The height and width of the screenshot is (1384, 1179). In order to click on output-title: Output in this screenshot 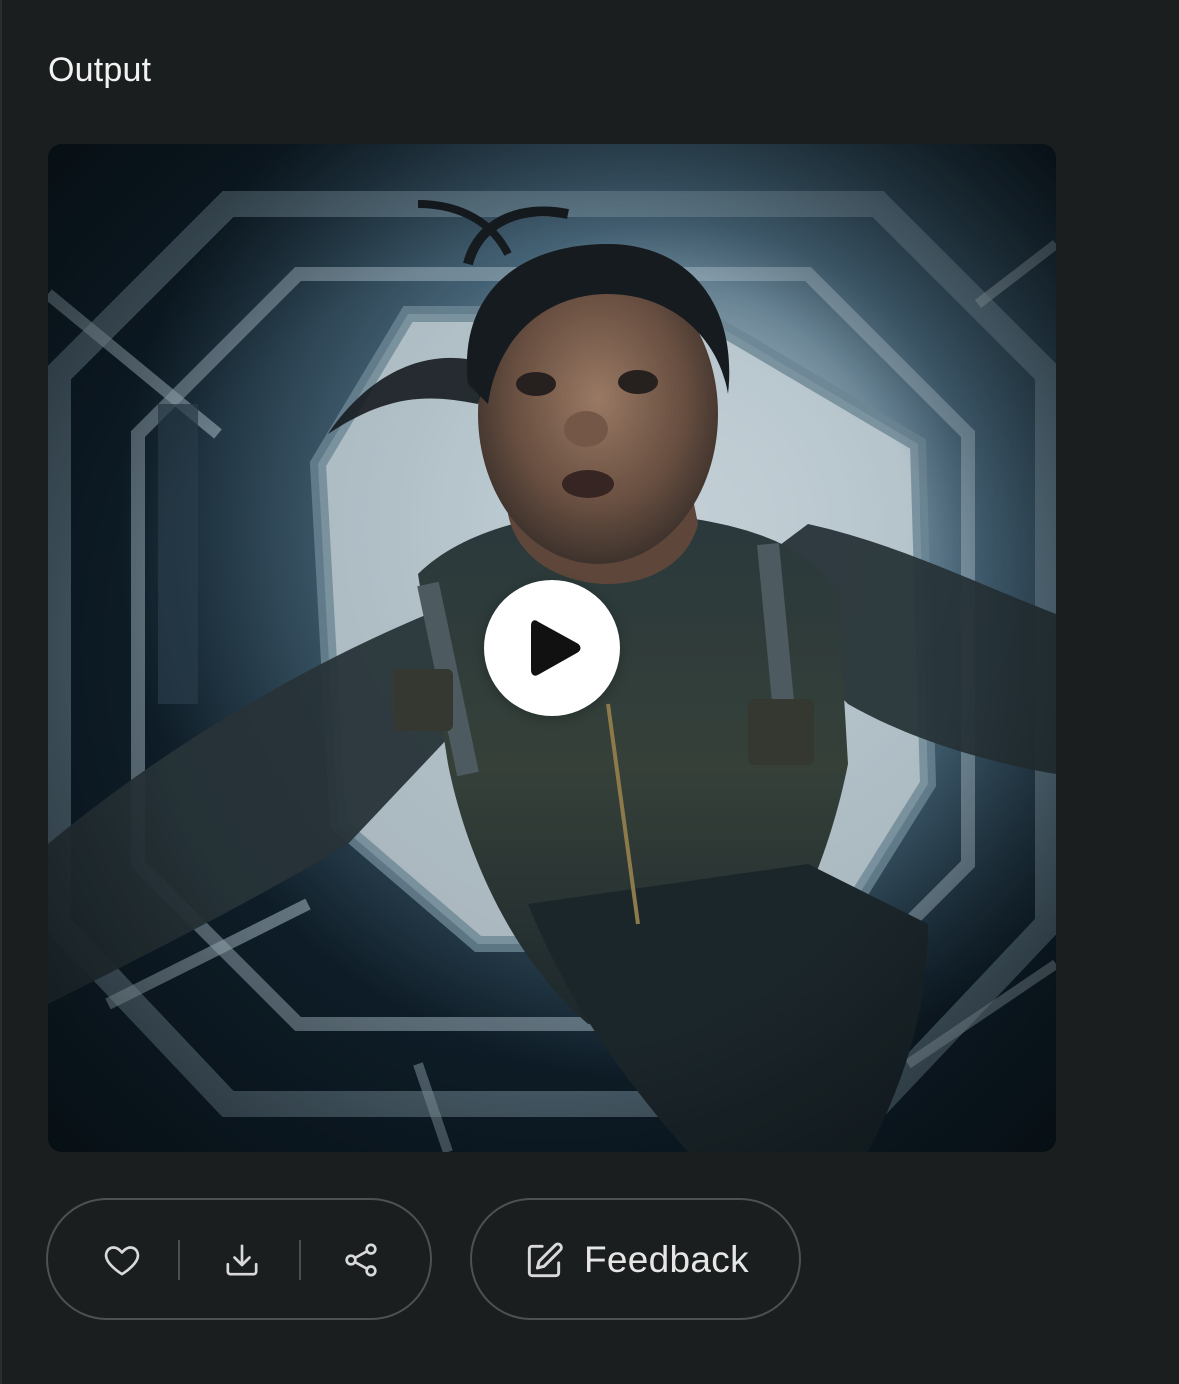, I will do `click(100, 70)`.